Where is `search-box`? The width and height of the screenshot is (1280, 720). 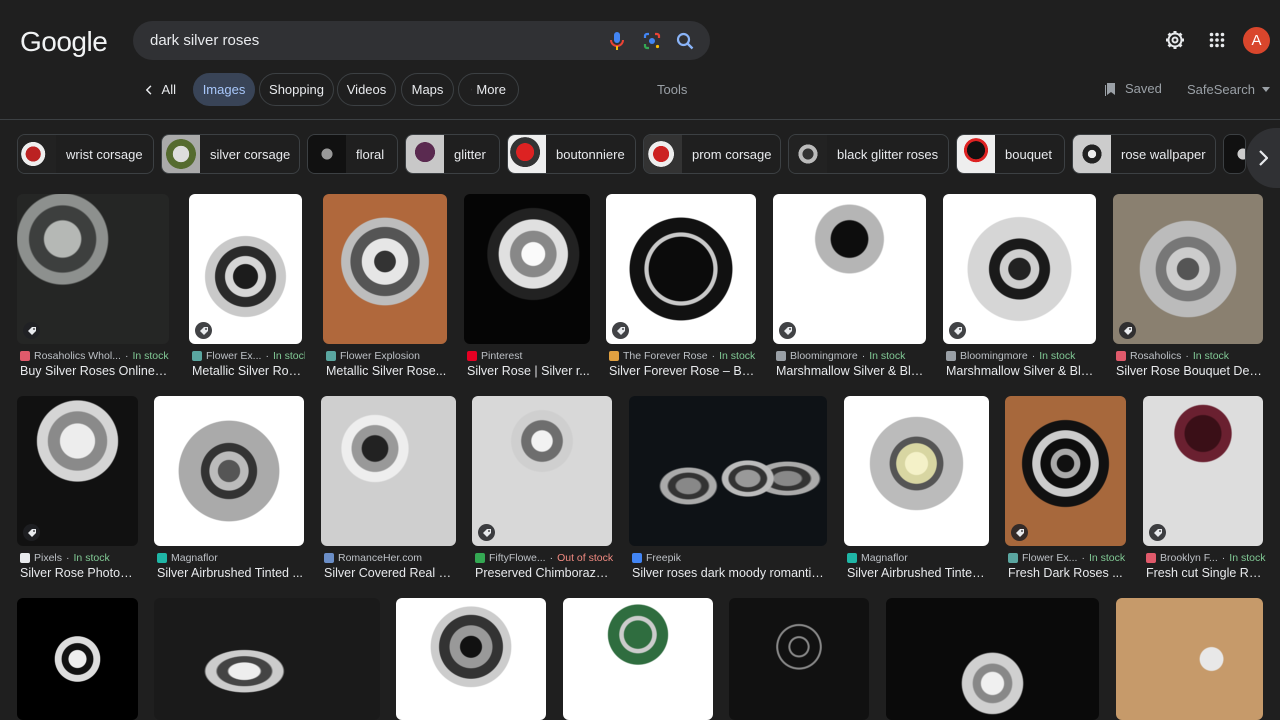
search-box is located at coordinates (421, 40).